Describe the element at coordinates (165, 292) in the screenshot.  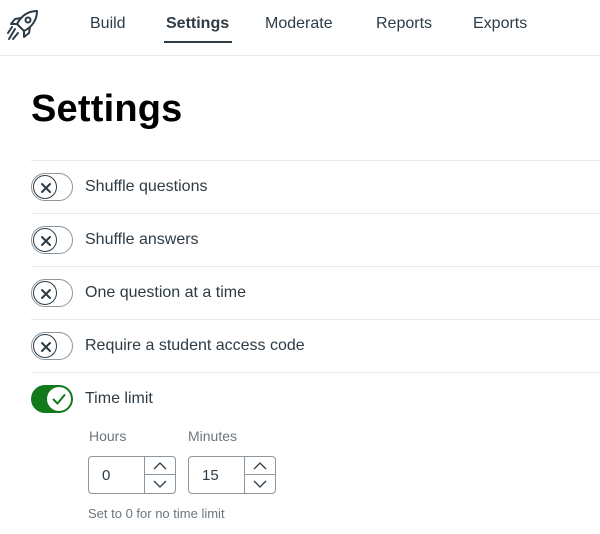
I see `one-question-at-a-time-label: One question at a time` at that location.